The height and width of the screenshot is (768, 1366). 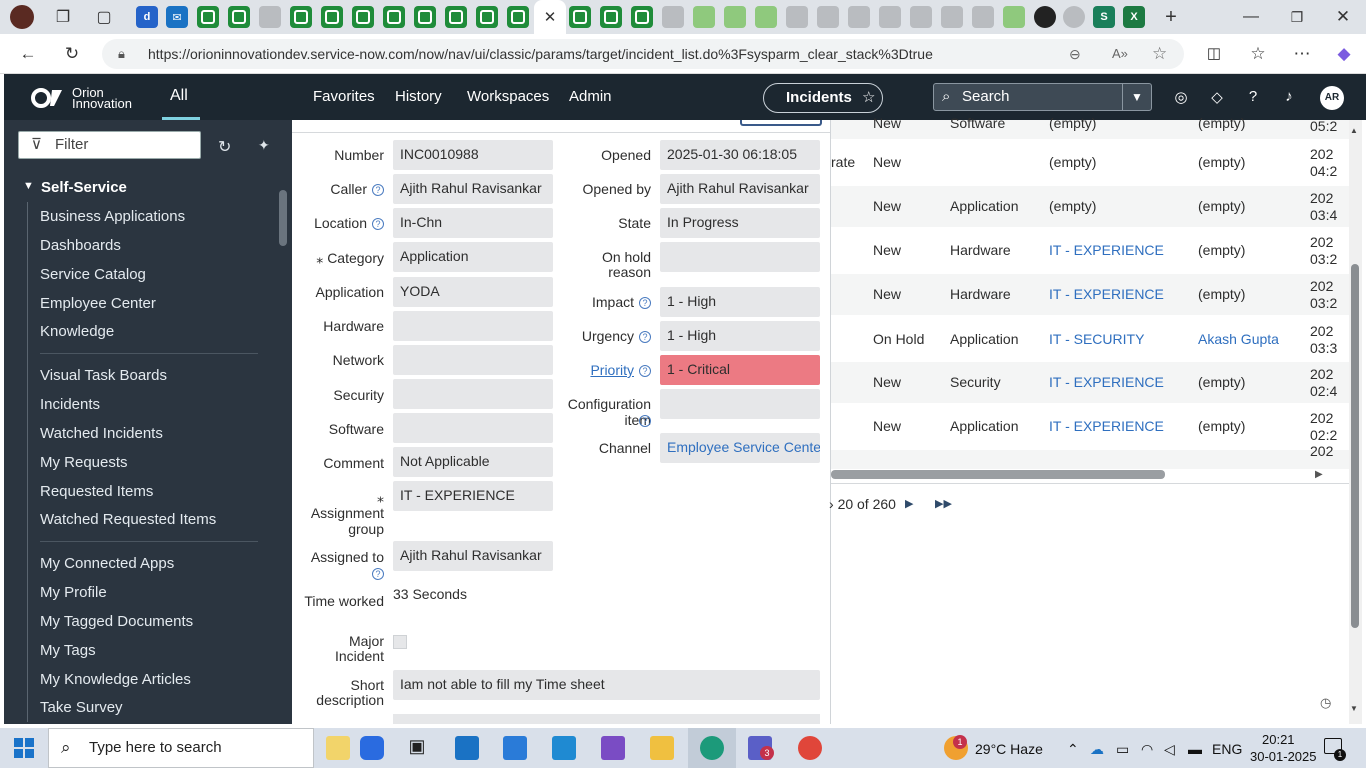 I want to click on globe-icon: ◎, so click(x=1181, y=97).